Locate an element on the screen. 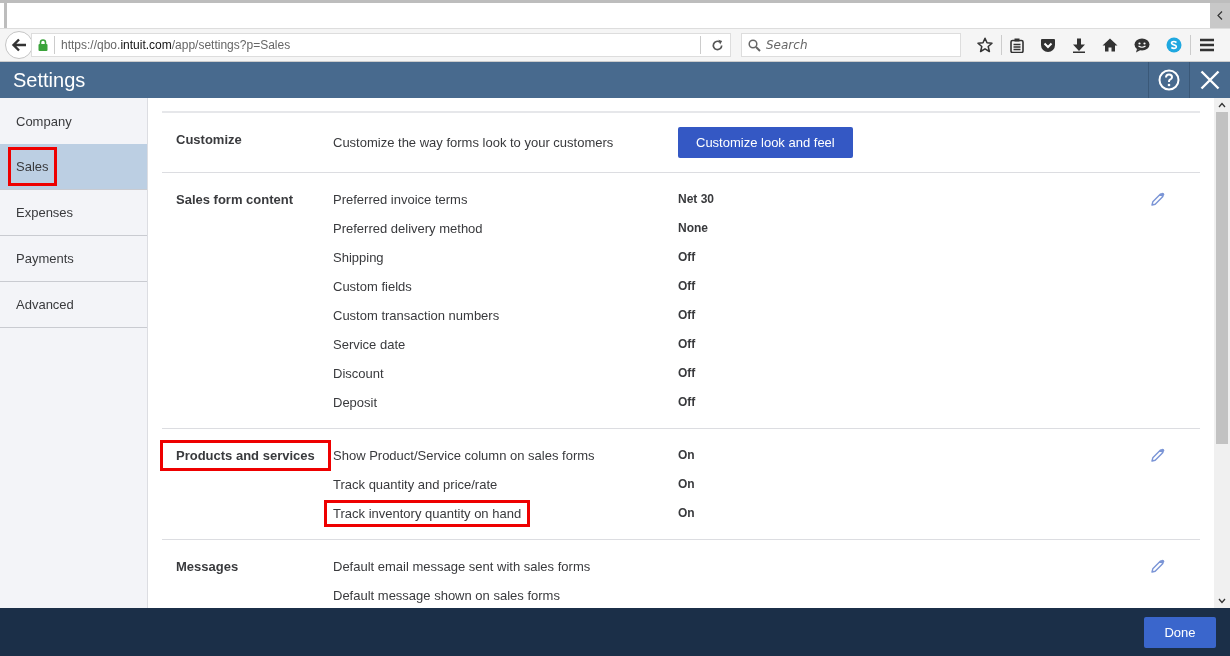 Image resolution: width=1230 pixels, height=656 pixels. setting-value: Net 30 is located at coordinates (696, 198).